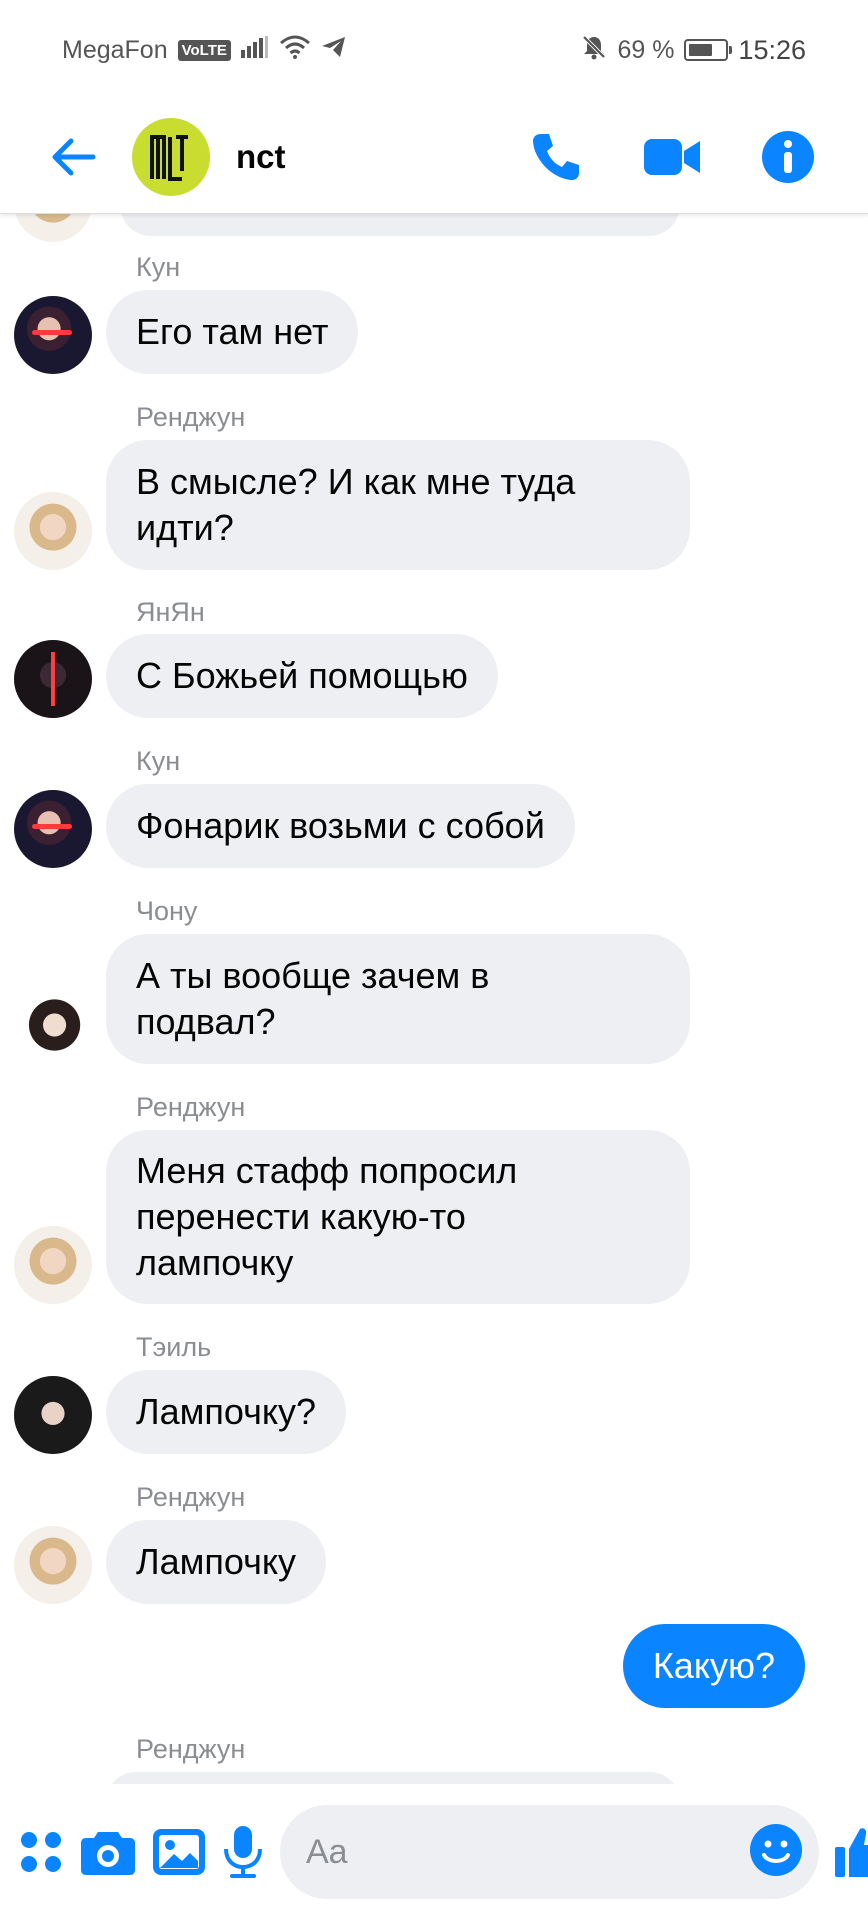 The height and width of the screenshot is (1920, 868). Describe the element at coordinates (174, 1347) in the screenshot. I see `sender-name: Тэиль` at that location.